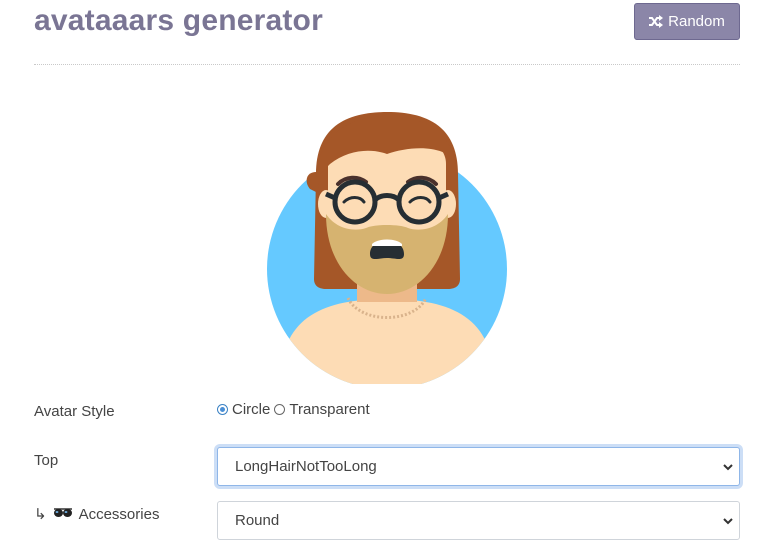  I want to click on radio-transparent-input, so click(280, 409).